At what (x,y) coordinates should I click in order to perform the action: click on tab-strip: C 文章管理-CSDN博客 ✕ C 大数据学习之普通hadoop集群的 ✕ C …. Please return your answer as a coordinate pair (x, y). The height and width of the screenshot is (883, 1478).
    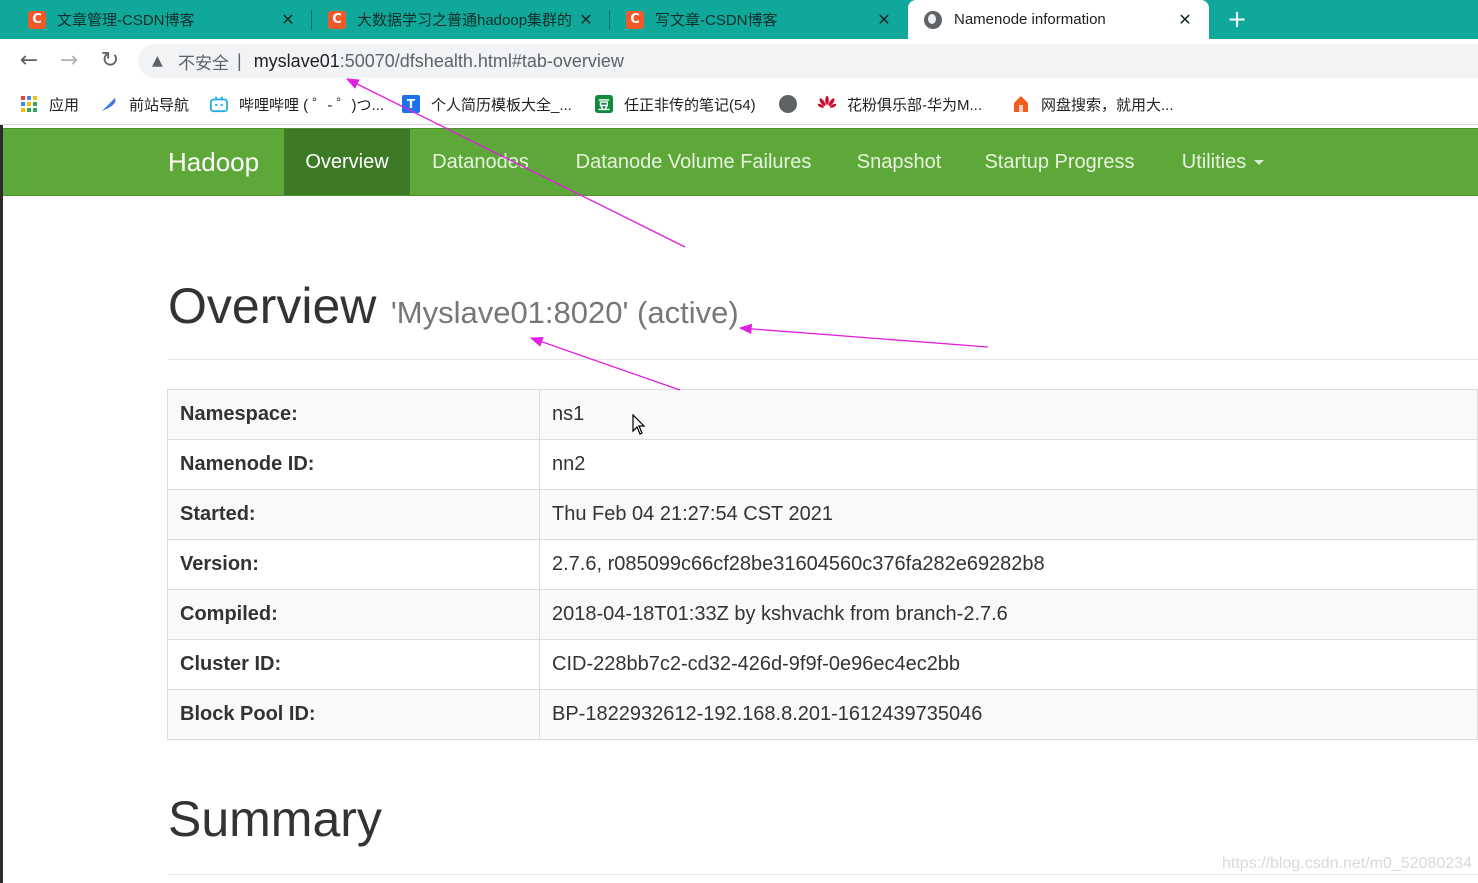
    Looking at the image, I should click on (739, 19).